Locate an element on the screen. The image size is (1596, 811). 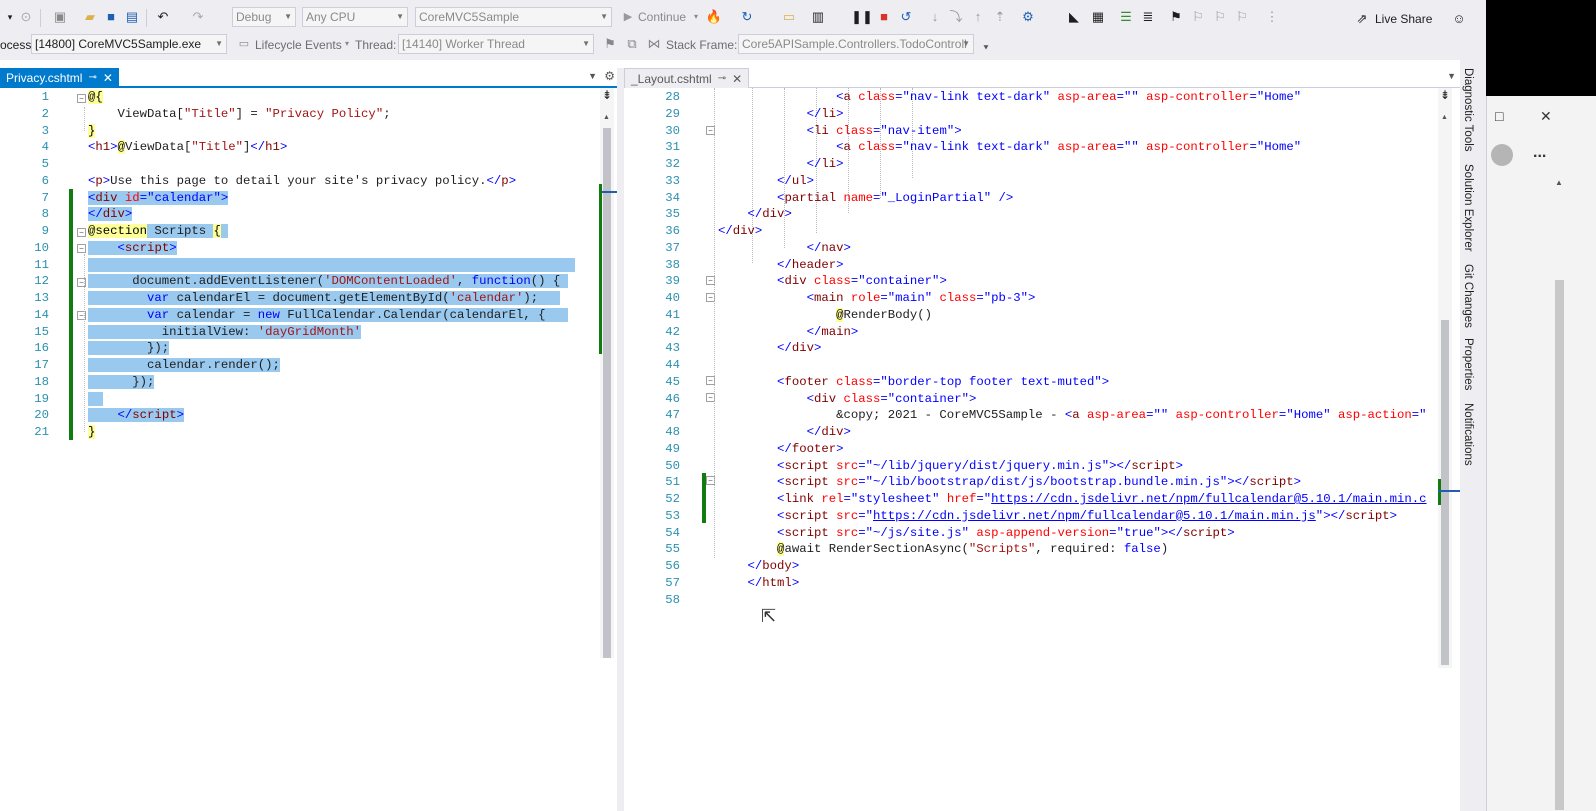
flag-thread-icon: ⚑ is located at coordinates (610, 44).